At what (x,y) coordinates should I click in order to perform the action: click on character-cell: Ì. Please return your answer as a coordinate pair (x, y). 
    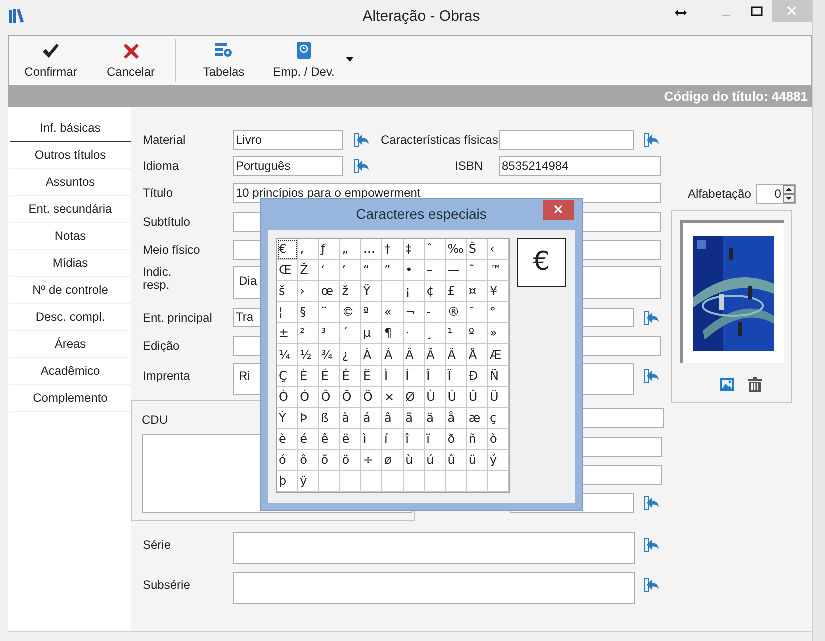
    Looking at the image, I should click on (393, 376).